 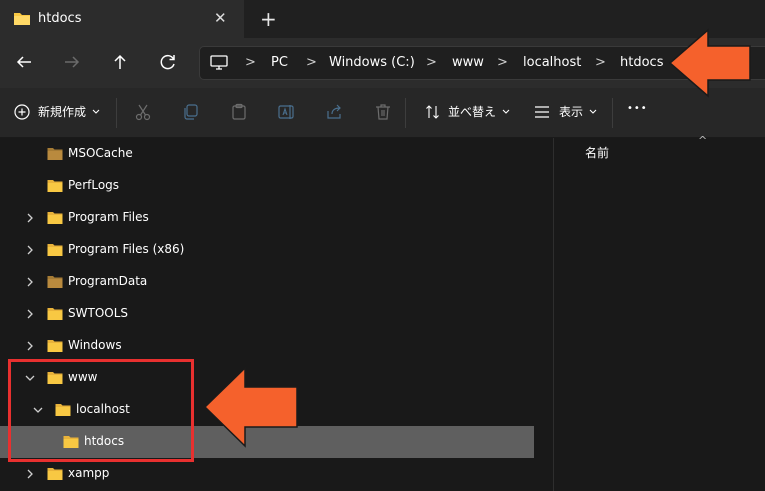 What do you see at coordinates (267, 314) in the screenshot?
I see `tree-item-swtools: SWTOOLS` at bounding box center [267, 314].